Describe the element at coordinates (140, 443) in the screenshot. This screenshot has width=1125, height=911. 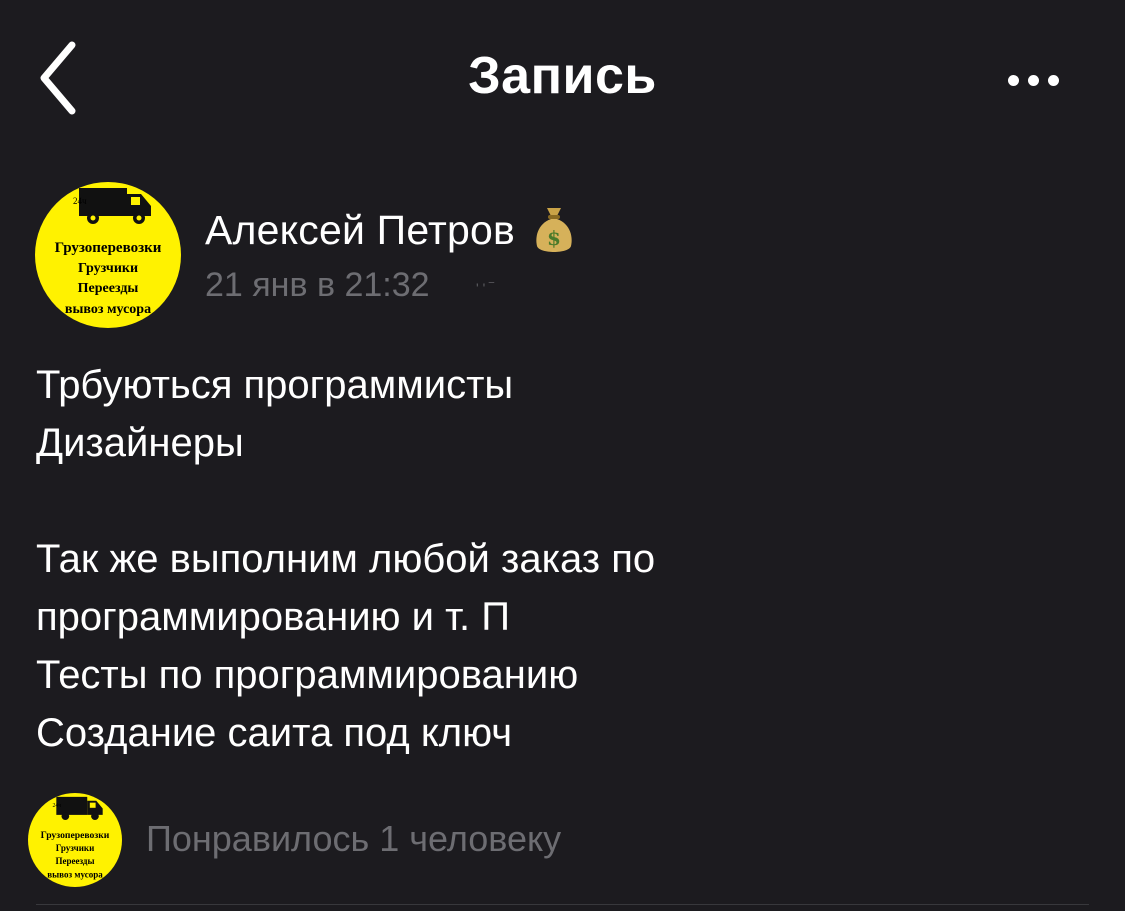
I see `post-line: Дизайнеры` at that location.